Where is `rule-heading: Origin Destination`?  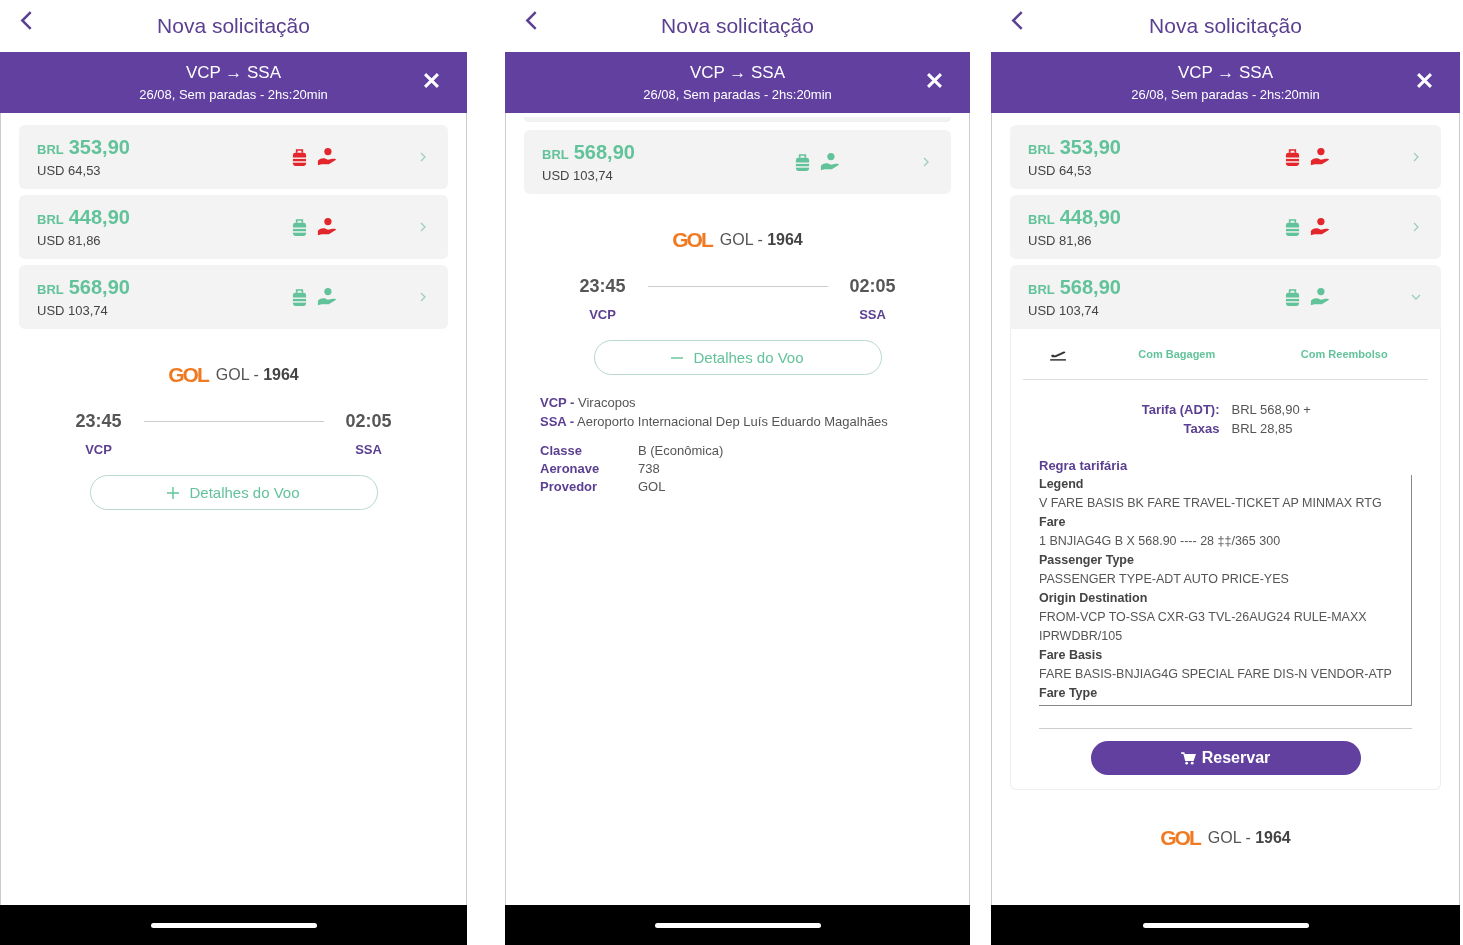
rule-heading: Origin Destination is located at coordinates (1094, 598).